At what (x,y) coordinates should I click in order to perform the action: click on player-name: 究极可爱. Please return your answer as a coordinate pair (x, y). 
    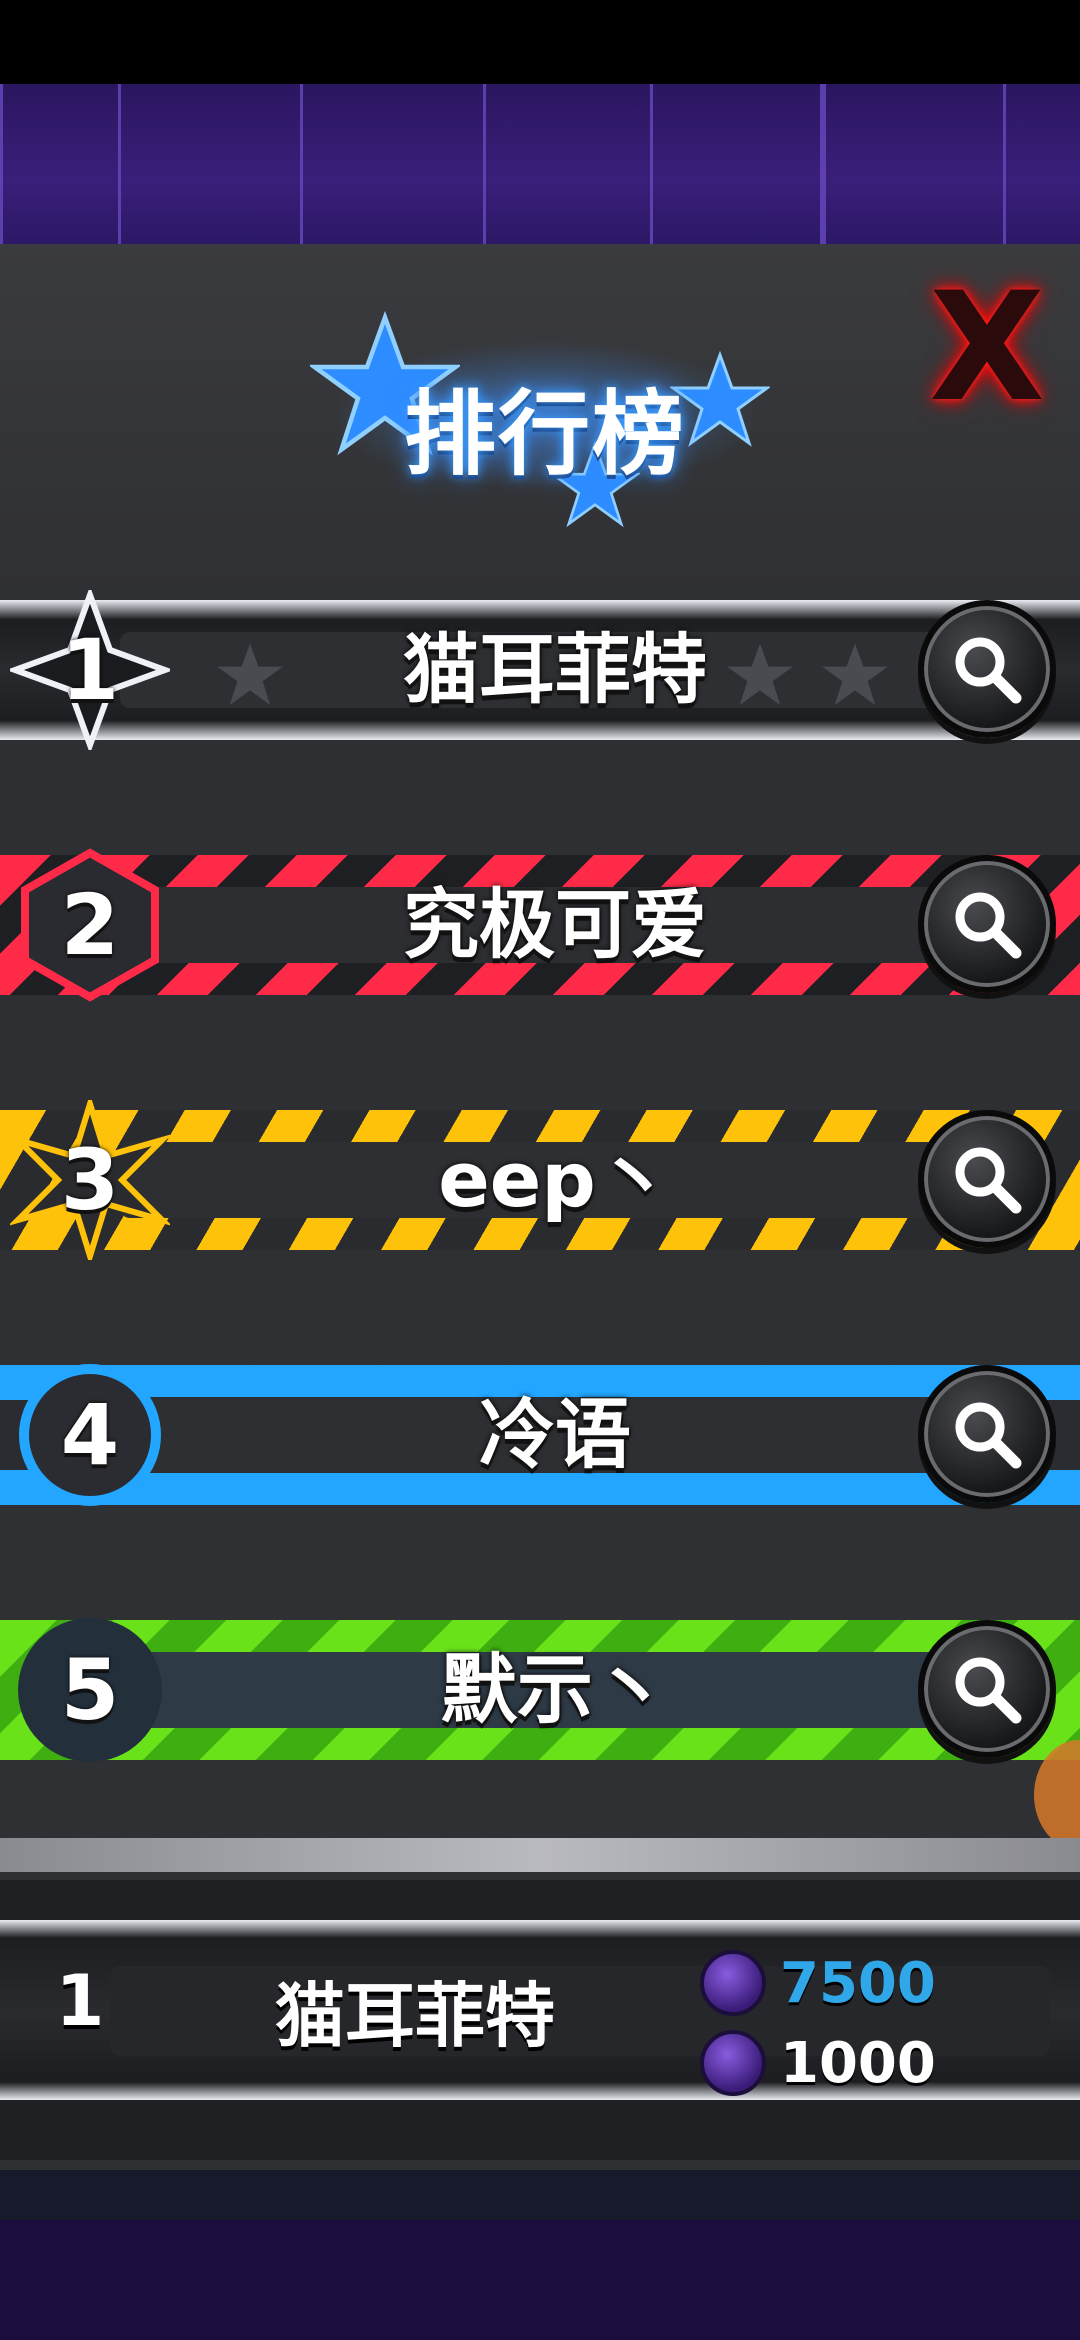
    Looking at the image, I should click on (555, 924).